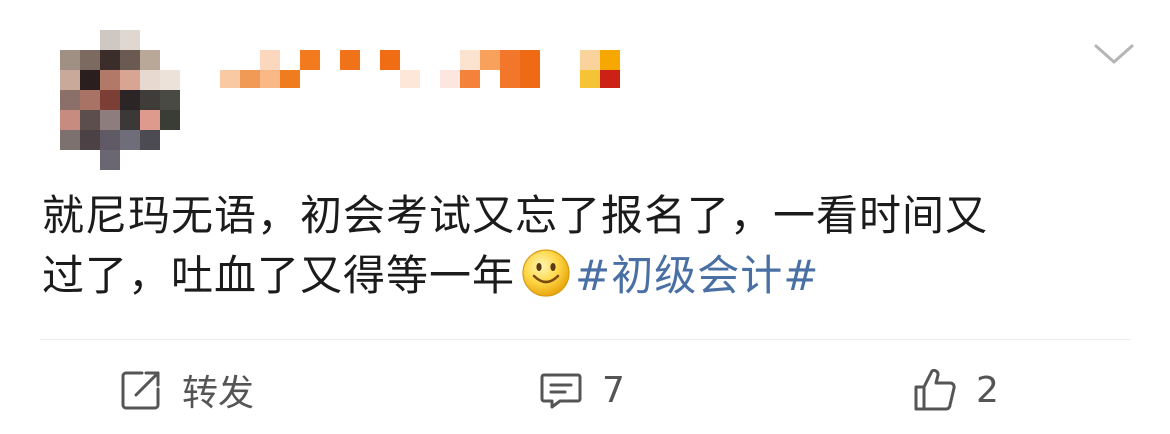  I want to click on comment-count: 7, so click(613, 390).